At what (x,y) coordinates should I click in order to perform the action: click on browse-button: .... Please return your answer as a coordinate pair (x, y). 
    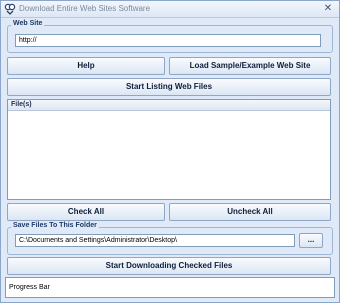
    Looking at the image, I should click on (311, 240).